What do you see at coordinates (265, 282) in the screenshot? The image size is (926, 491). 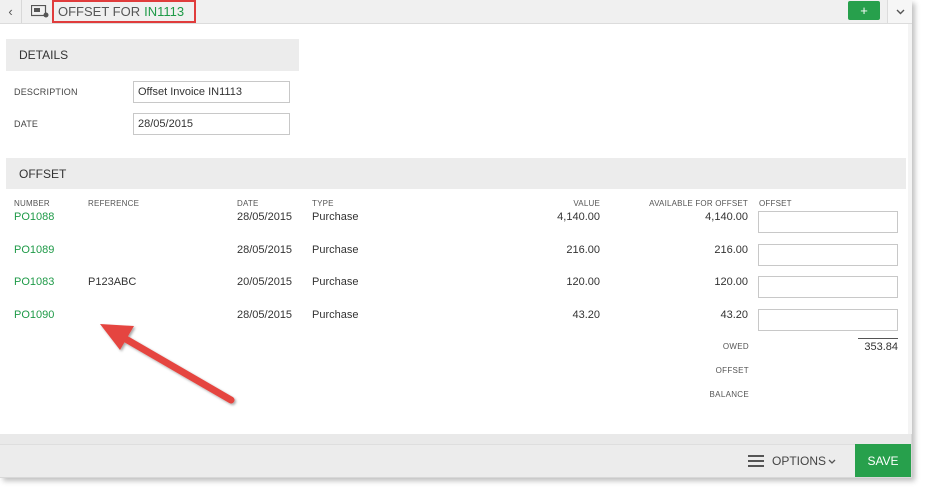 I see `row-date: 20/05/2015` at bounding box center [265, 282].